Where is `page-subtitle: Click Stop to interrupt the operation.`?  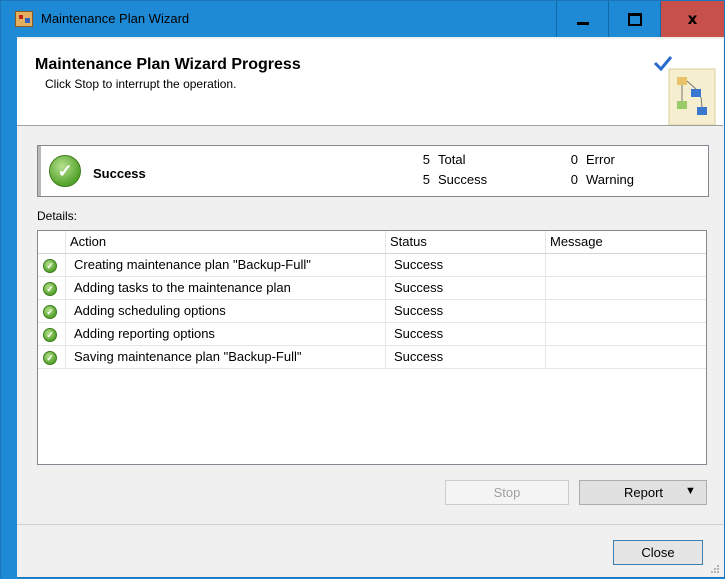
page-subtitle: Click Stop to interrupt the operation. is located at coordinates (141, 84).